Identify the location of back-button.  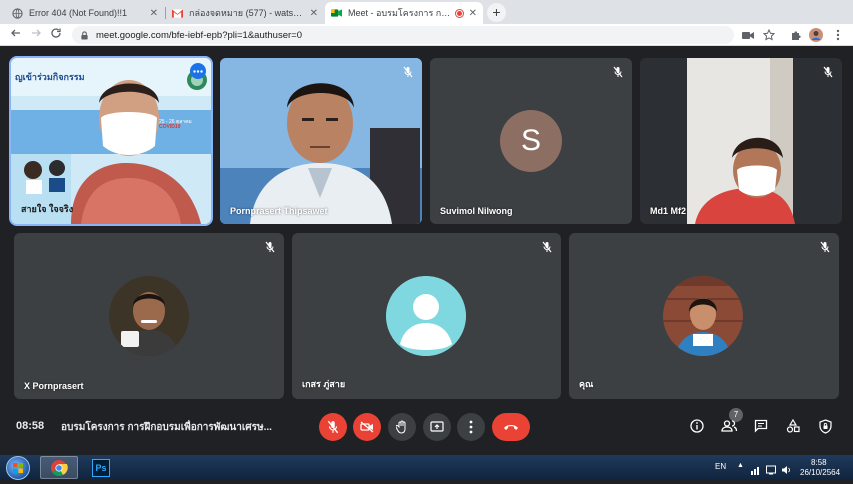
(16, 35).